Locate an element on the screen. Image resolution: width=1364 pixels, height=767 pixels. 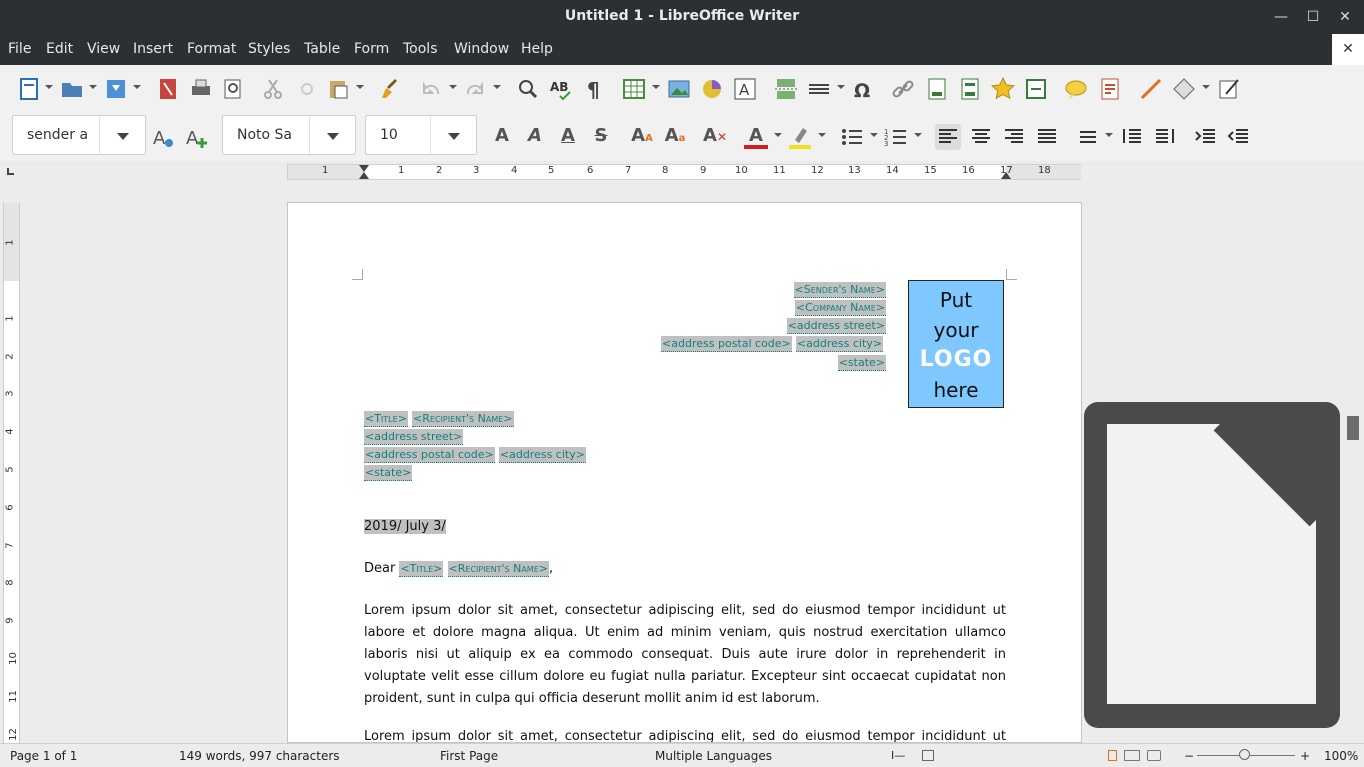
cross-reference-icon is located at coordinates (1036, 89).